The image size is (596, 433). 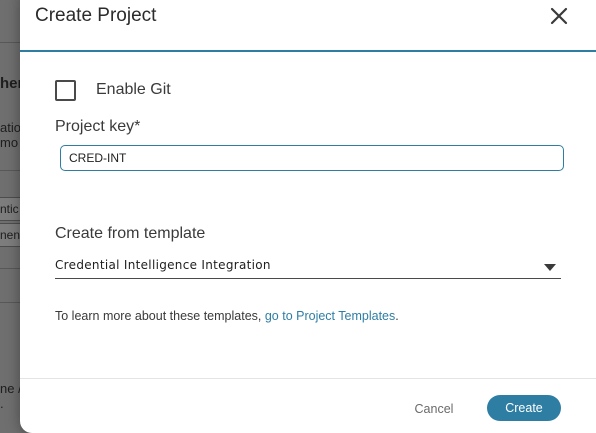 I want to click on template-label: Create from template, so click(x=130, y=233).